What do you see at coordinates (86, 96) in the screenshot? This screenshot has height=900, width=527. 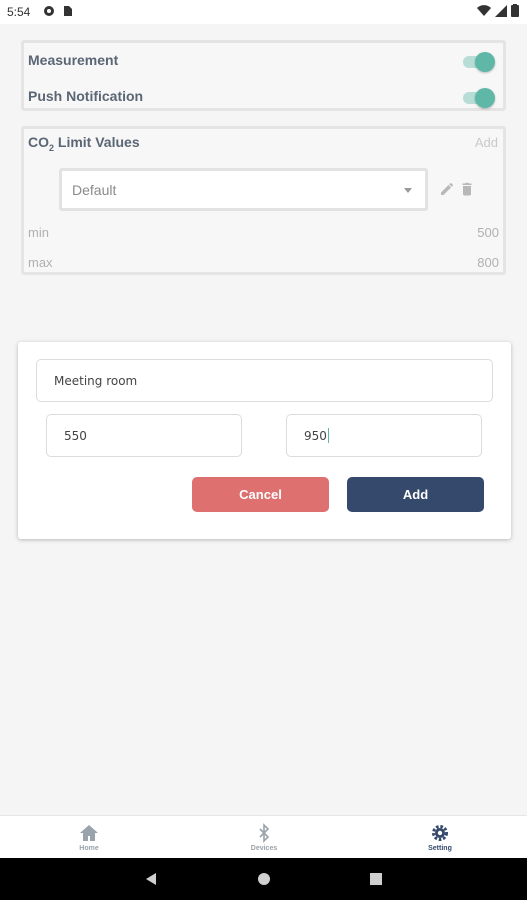 I see `push-notification-label: Push Notification` at bounding box center [86, 96].